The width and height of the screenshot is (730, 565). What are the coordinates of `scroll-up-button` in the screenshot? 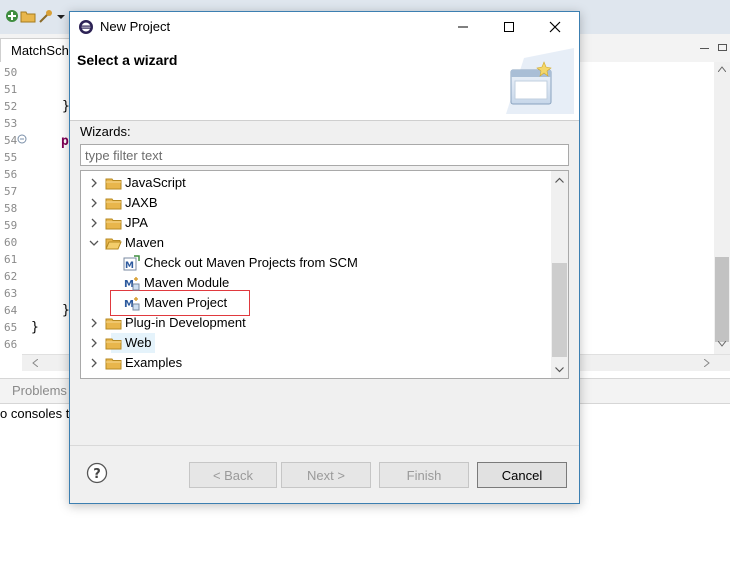 It's located at (559, 179).